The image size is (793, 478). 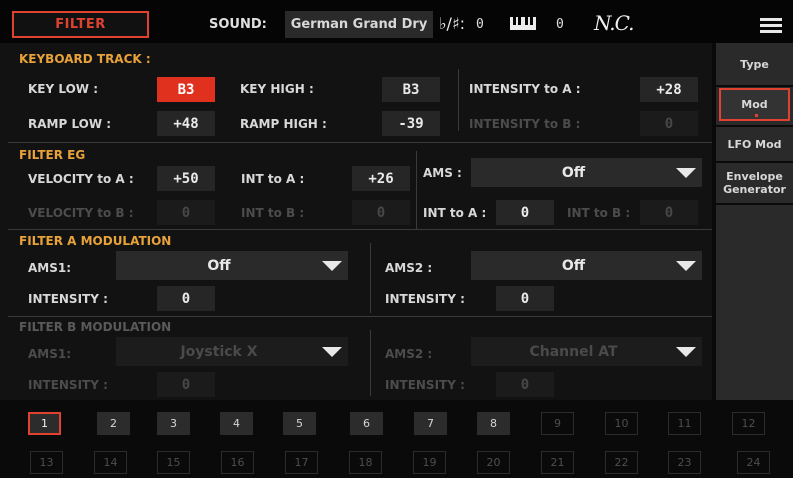 I want to click on ams-int-b-label: INT to B :, so click(x=599, y=213).